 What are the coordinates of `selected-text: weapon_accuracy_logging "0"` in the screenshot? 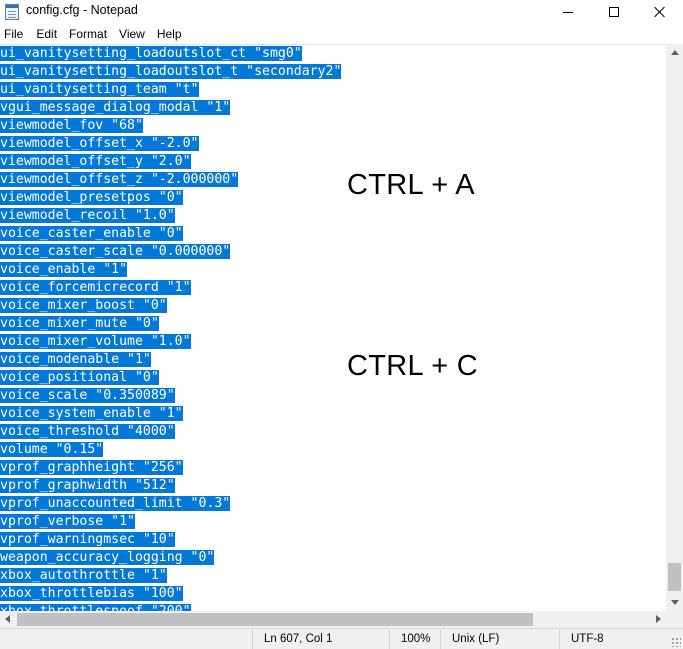 It's located at (107, 557).